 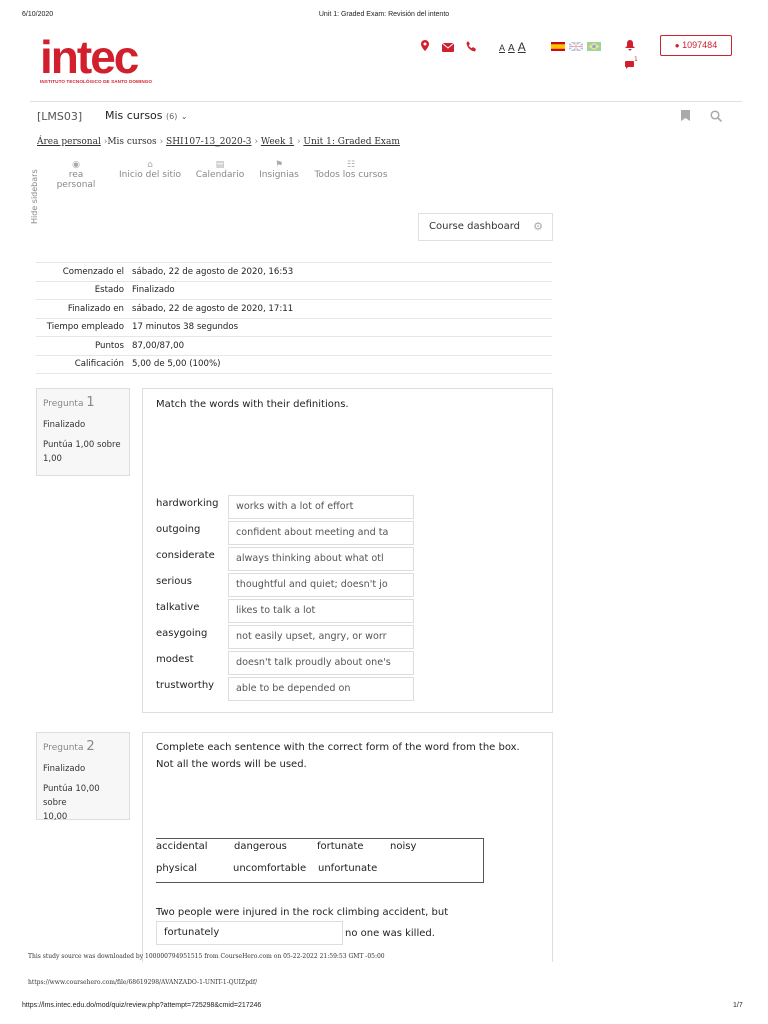 What do you see at coordinates (403, 846) in the screenshot?
I see `word-box-item: noisy` at bounding box center [403, 846].